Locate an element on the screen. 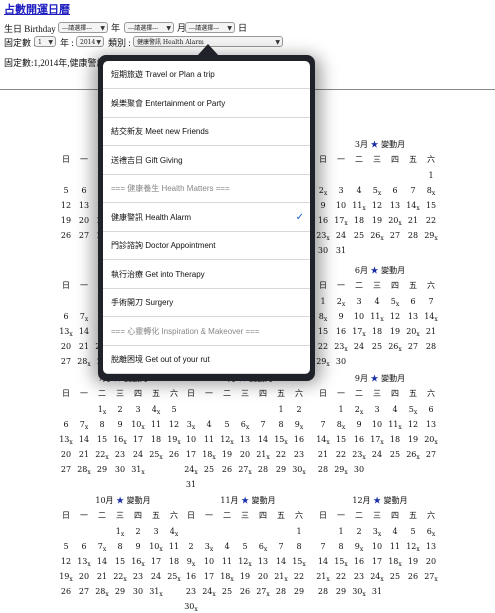 The image size is (495, 613). dropdown-option: 執行治療 Get into Therapy is located at coordinates (206, 275).